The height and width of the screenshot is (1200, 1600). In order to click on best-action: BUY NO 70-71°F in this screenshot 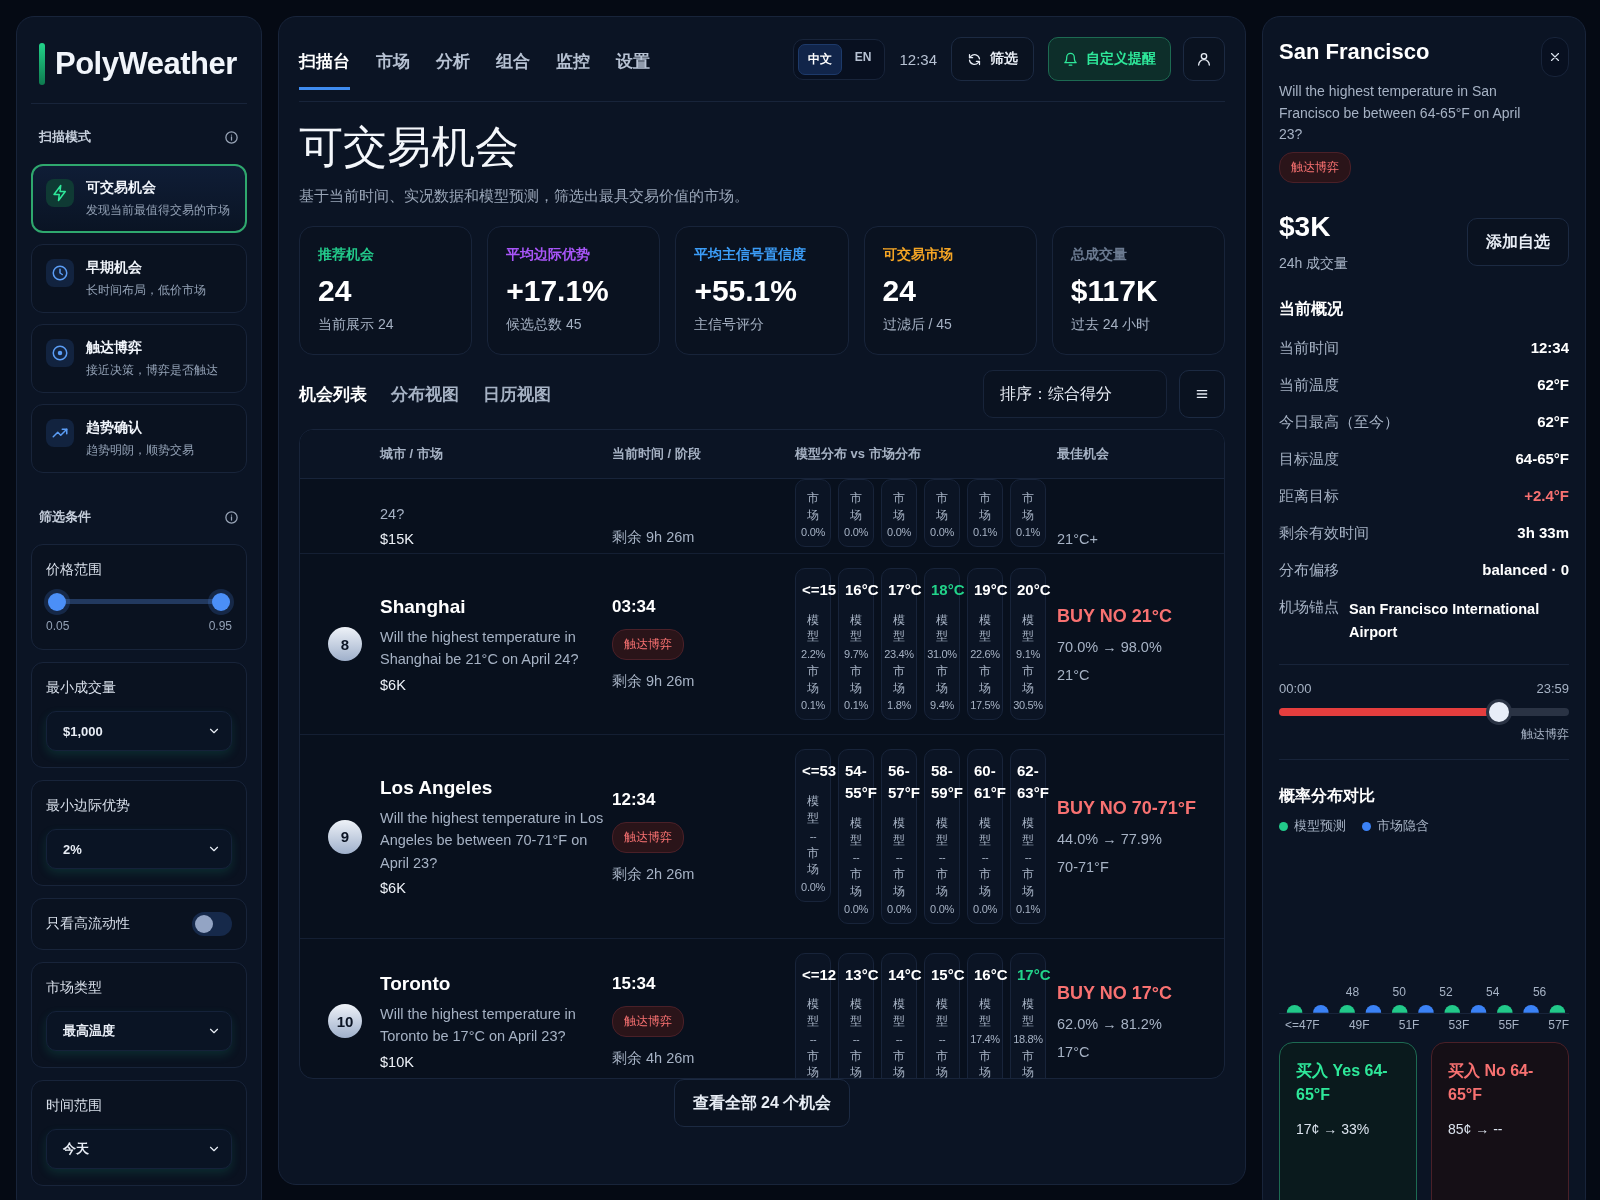, I will do `click(1127, 809)`.